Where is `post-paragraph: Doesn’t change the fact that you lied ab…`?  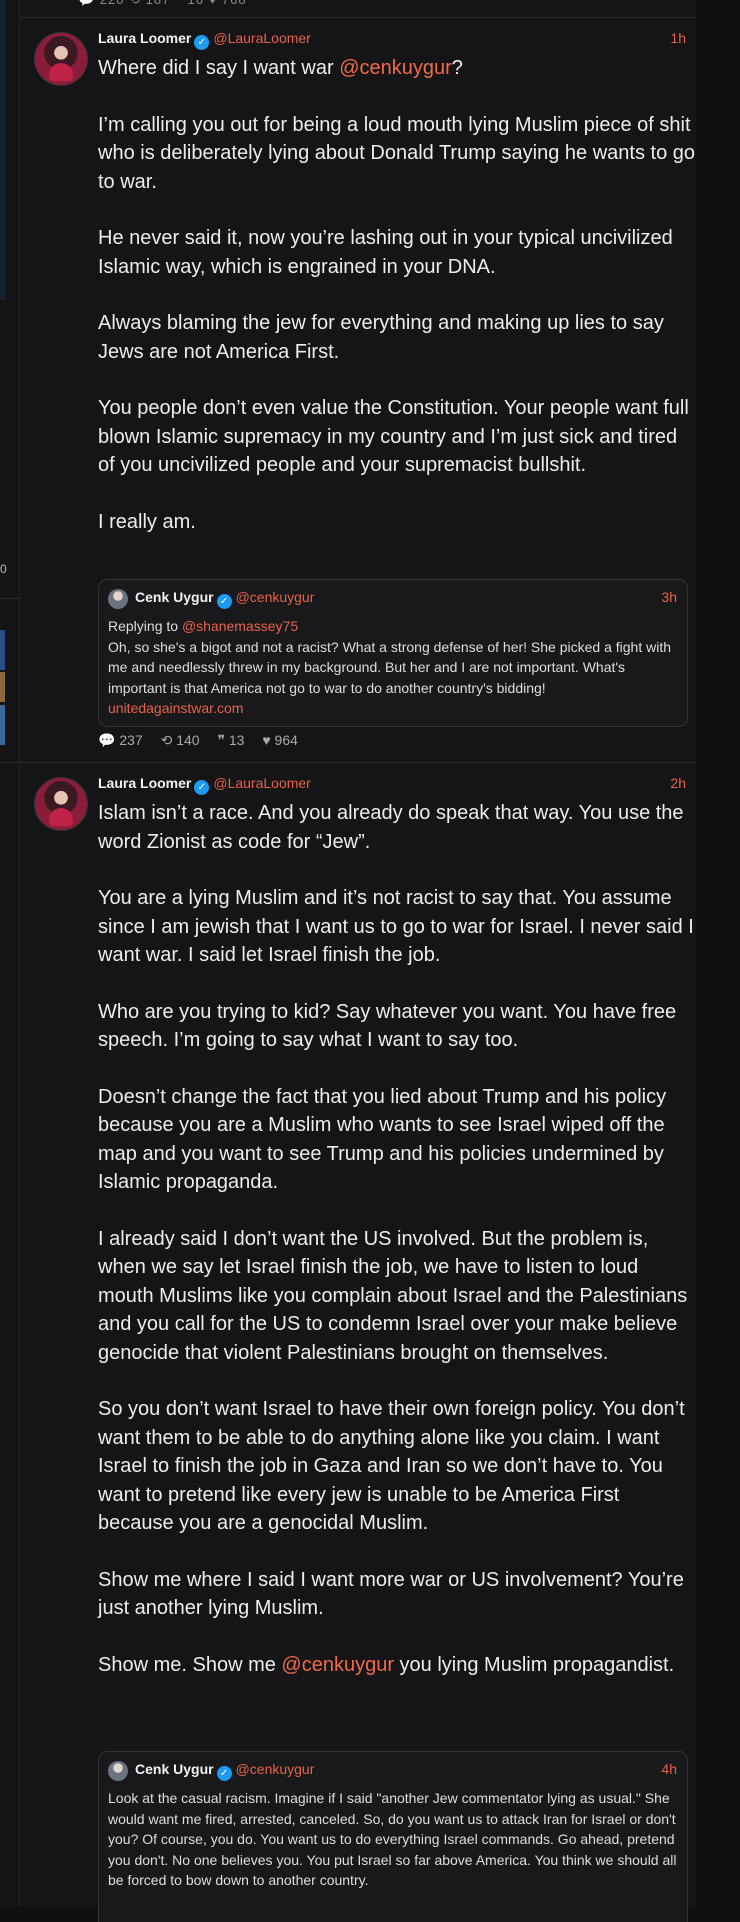 post-paragraph: Doesn’t change the fact that you lied ab… is located at coordinates (382, 1139).